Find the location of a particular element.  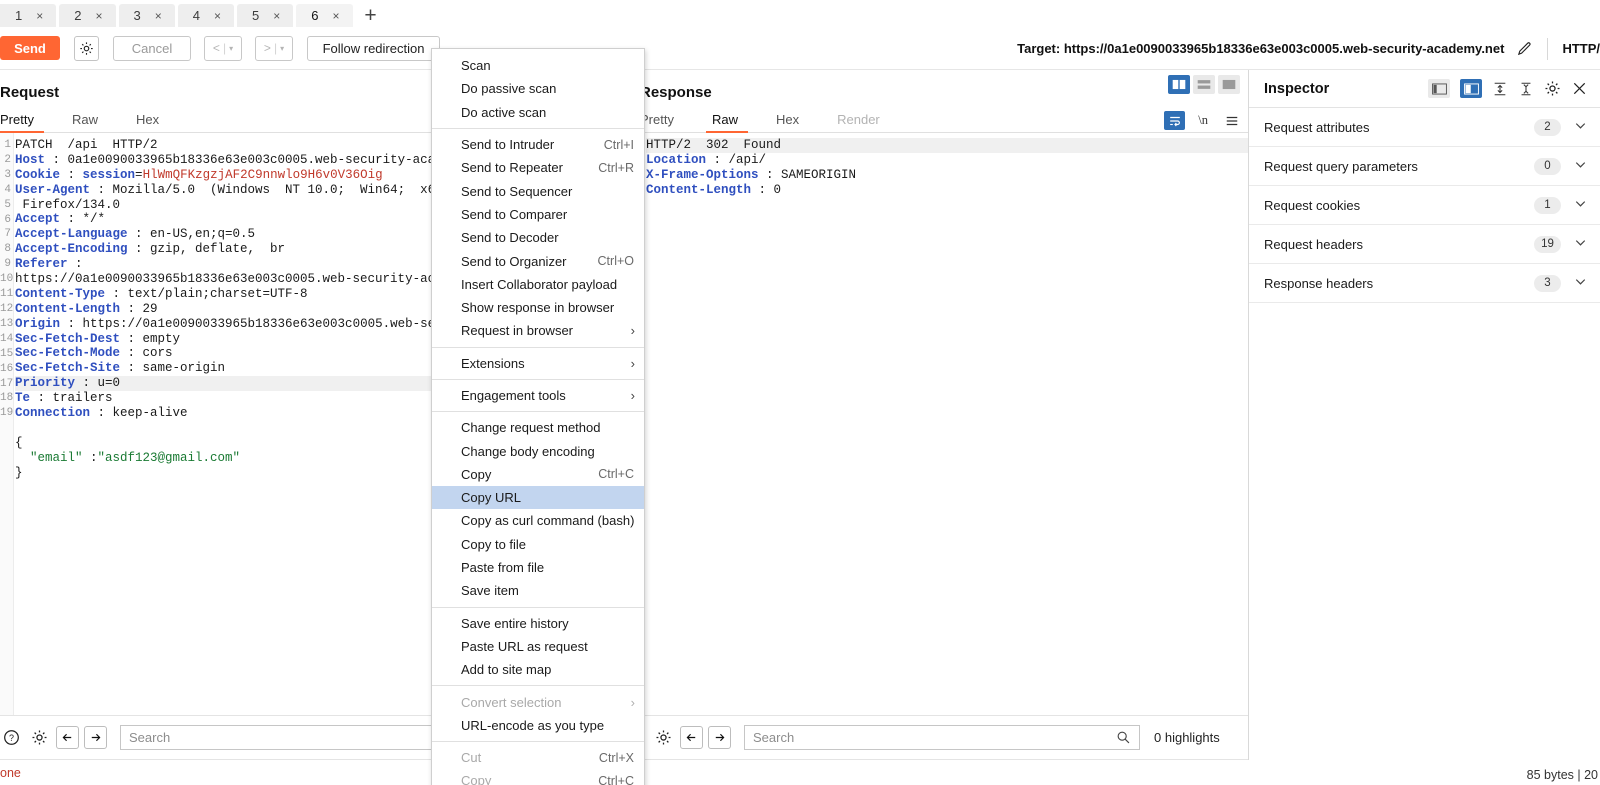

menu-item-insert-collaborator-payload: Insert Collaborator payload is located at coordinates (538, 284).